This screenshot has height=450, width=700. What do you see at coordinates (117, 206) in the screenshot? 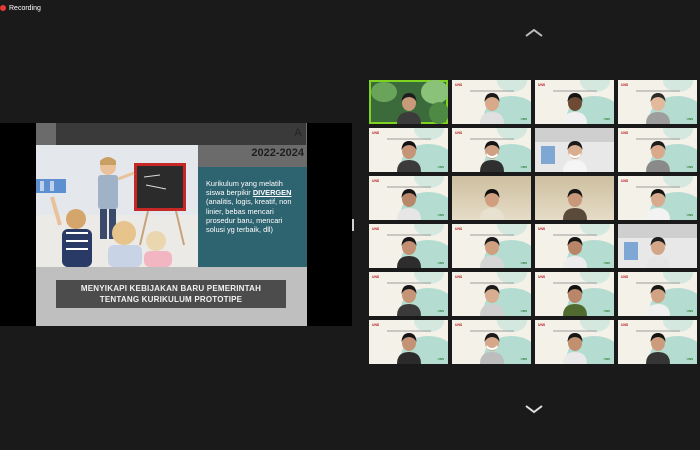
I see `classroom-photo` at bounding box center [117, 206].